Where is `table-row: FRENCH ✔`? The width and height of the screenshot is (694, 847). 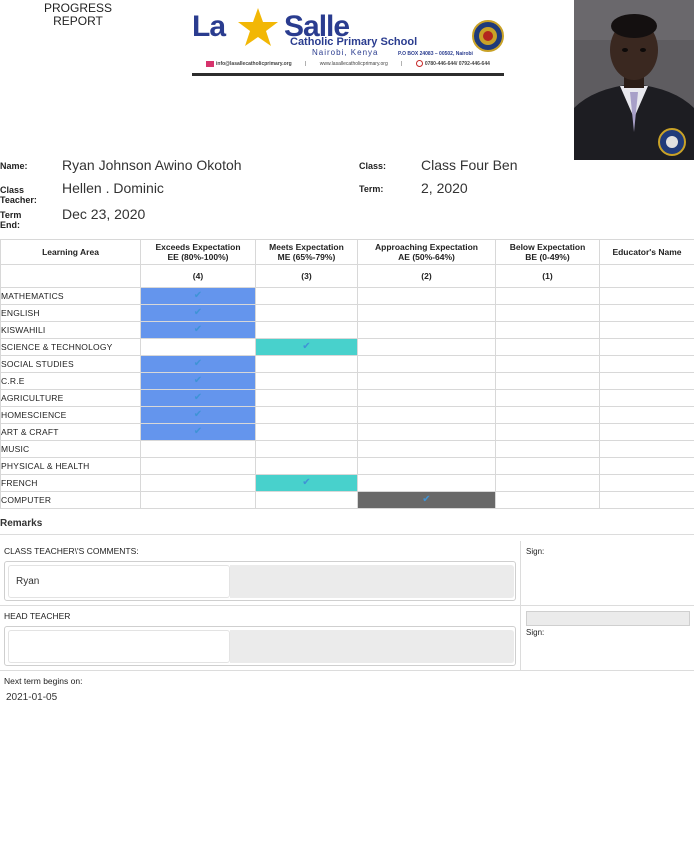
table-row: FRENCH ✔ is located at coordinates (347, 483).